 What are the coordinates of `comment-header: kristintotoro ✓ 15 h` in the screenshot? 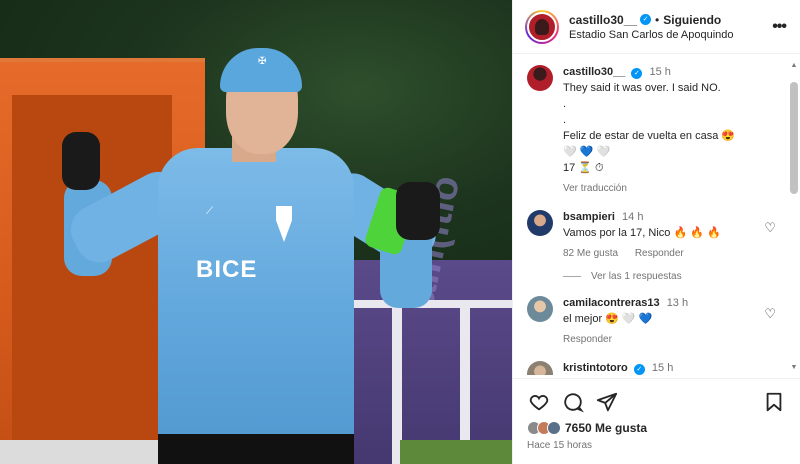 It's located at (674, 368).